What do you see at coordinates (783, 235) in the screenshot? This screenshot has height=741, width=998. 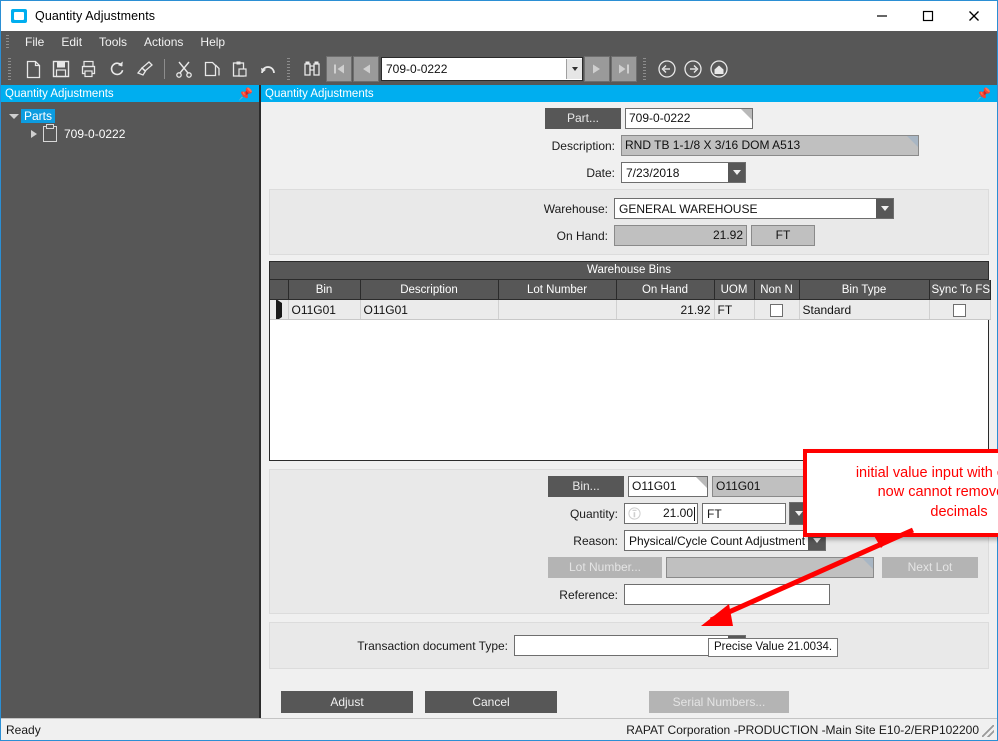 I see `on-hand-uom: FT` at bounding box center [783, 235].